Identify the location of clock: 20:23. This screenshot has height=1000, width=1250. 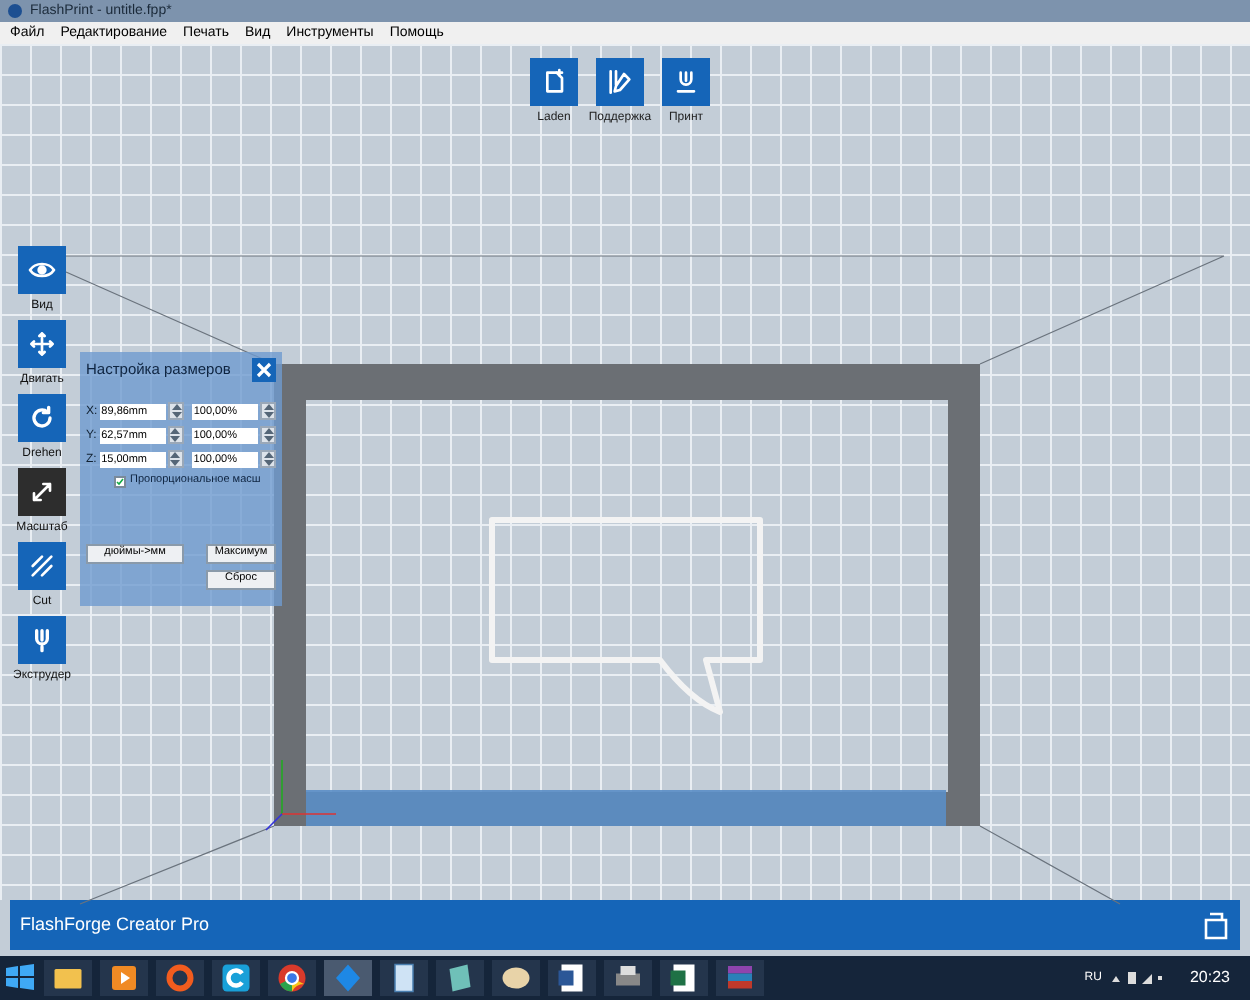
(1209, 978).